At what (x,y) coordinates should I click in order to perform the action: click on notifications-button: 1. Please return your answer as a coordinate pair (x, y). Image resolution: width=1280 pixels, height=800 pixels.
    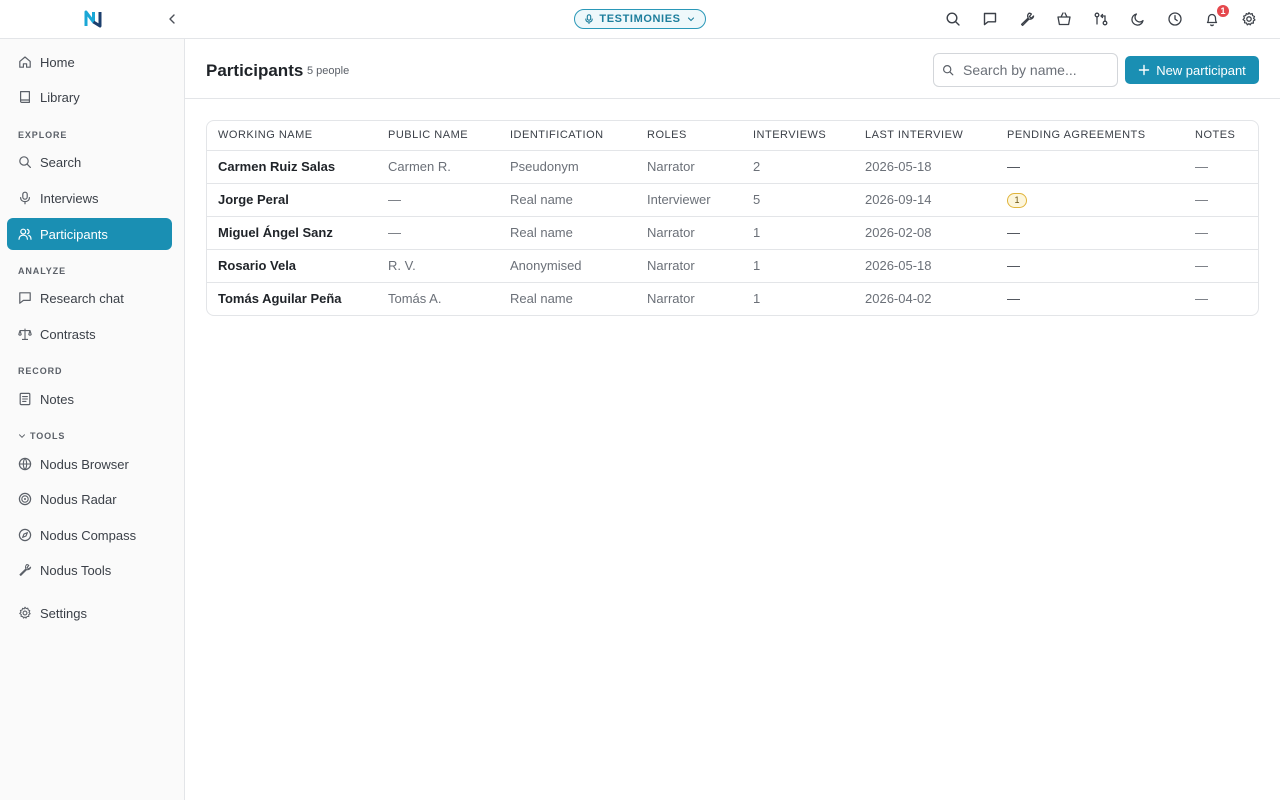
    Looking at the image, I should click on (1216, 16).